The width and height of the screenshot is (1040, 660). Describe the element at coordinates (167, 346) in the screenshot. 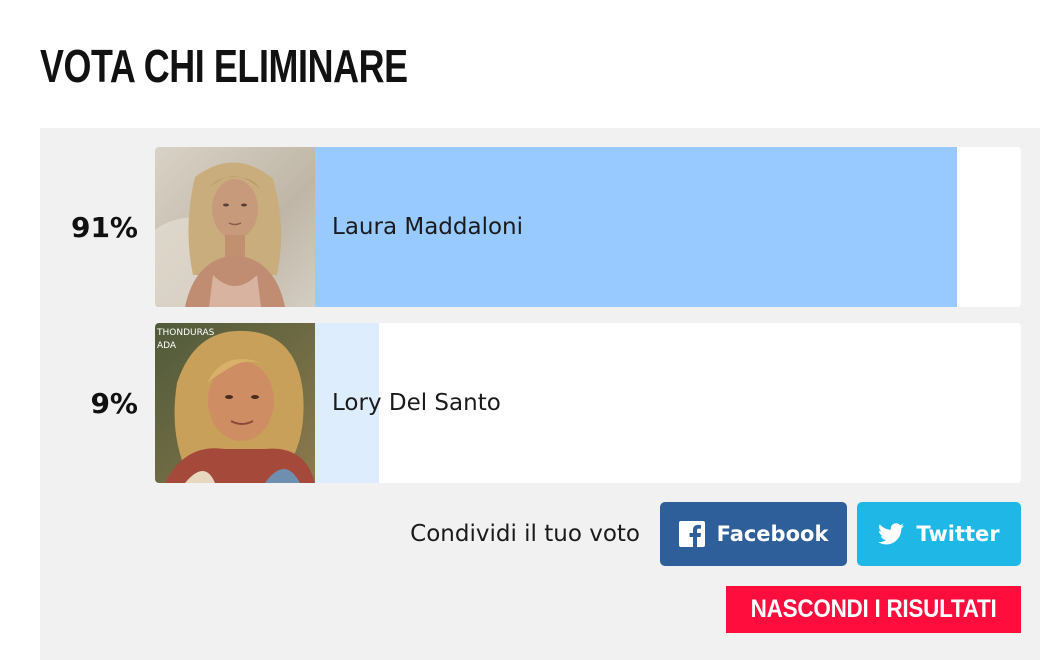

I see `photo-caption-line2: ADA` at that location.